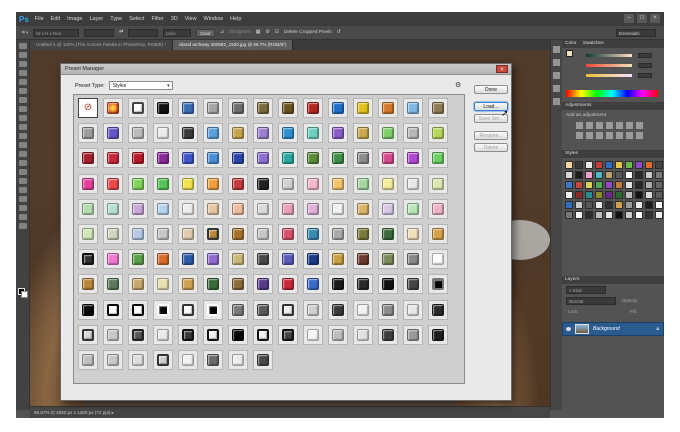  I want to click on levels-icon, so click(589, 125).